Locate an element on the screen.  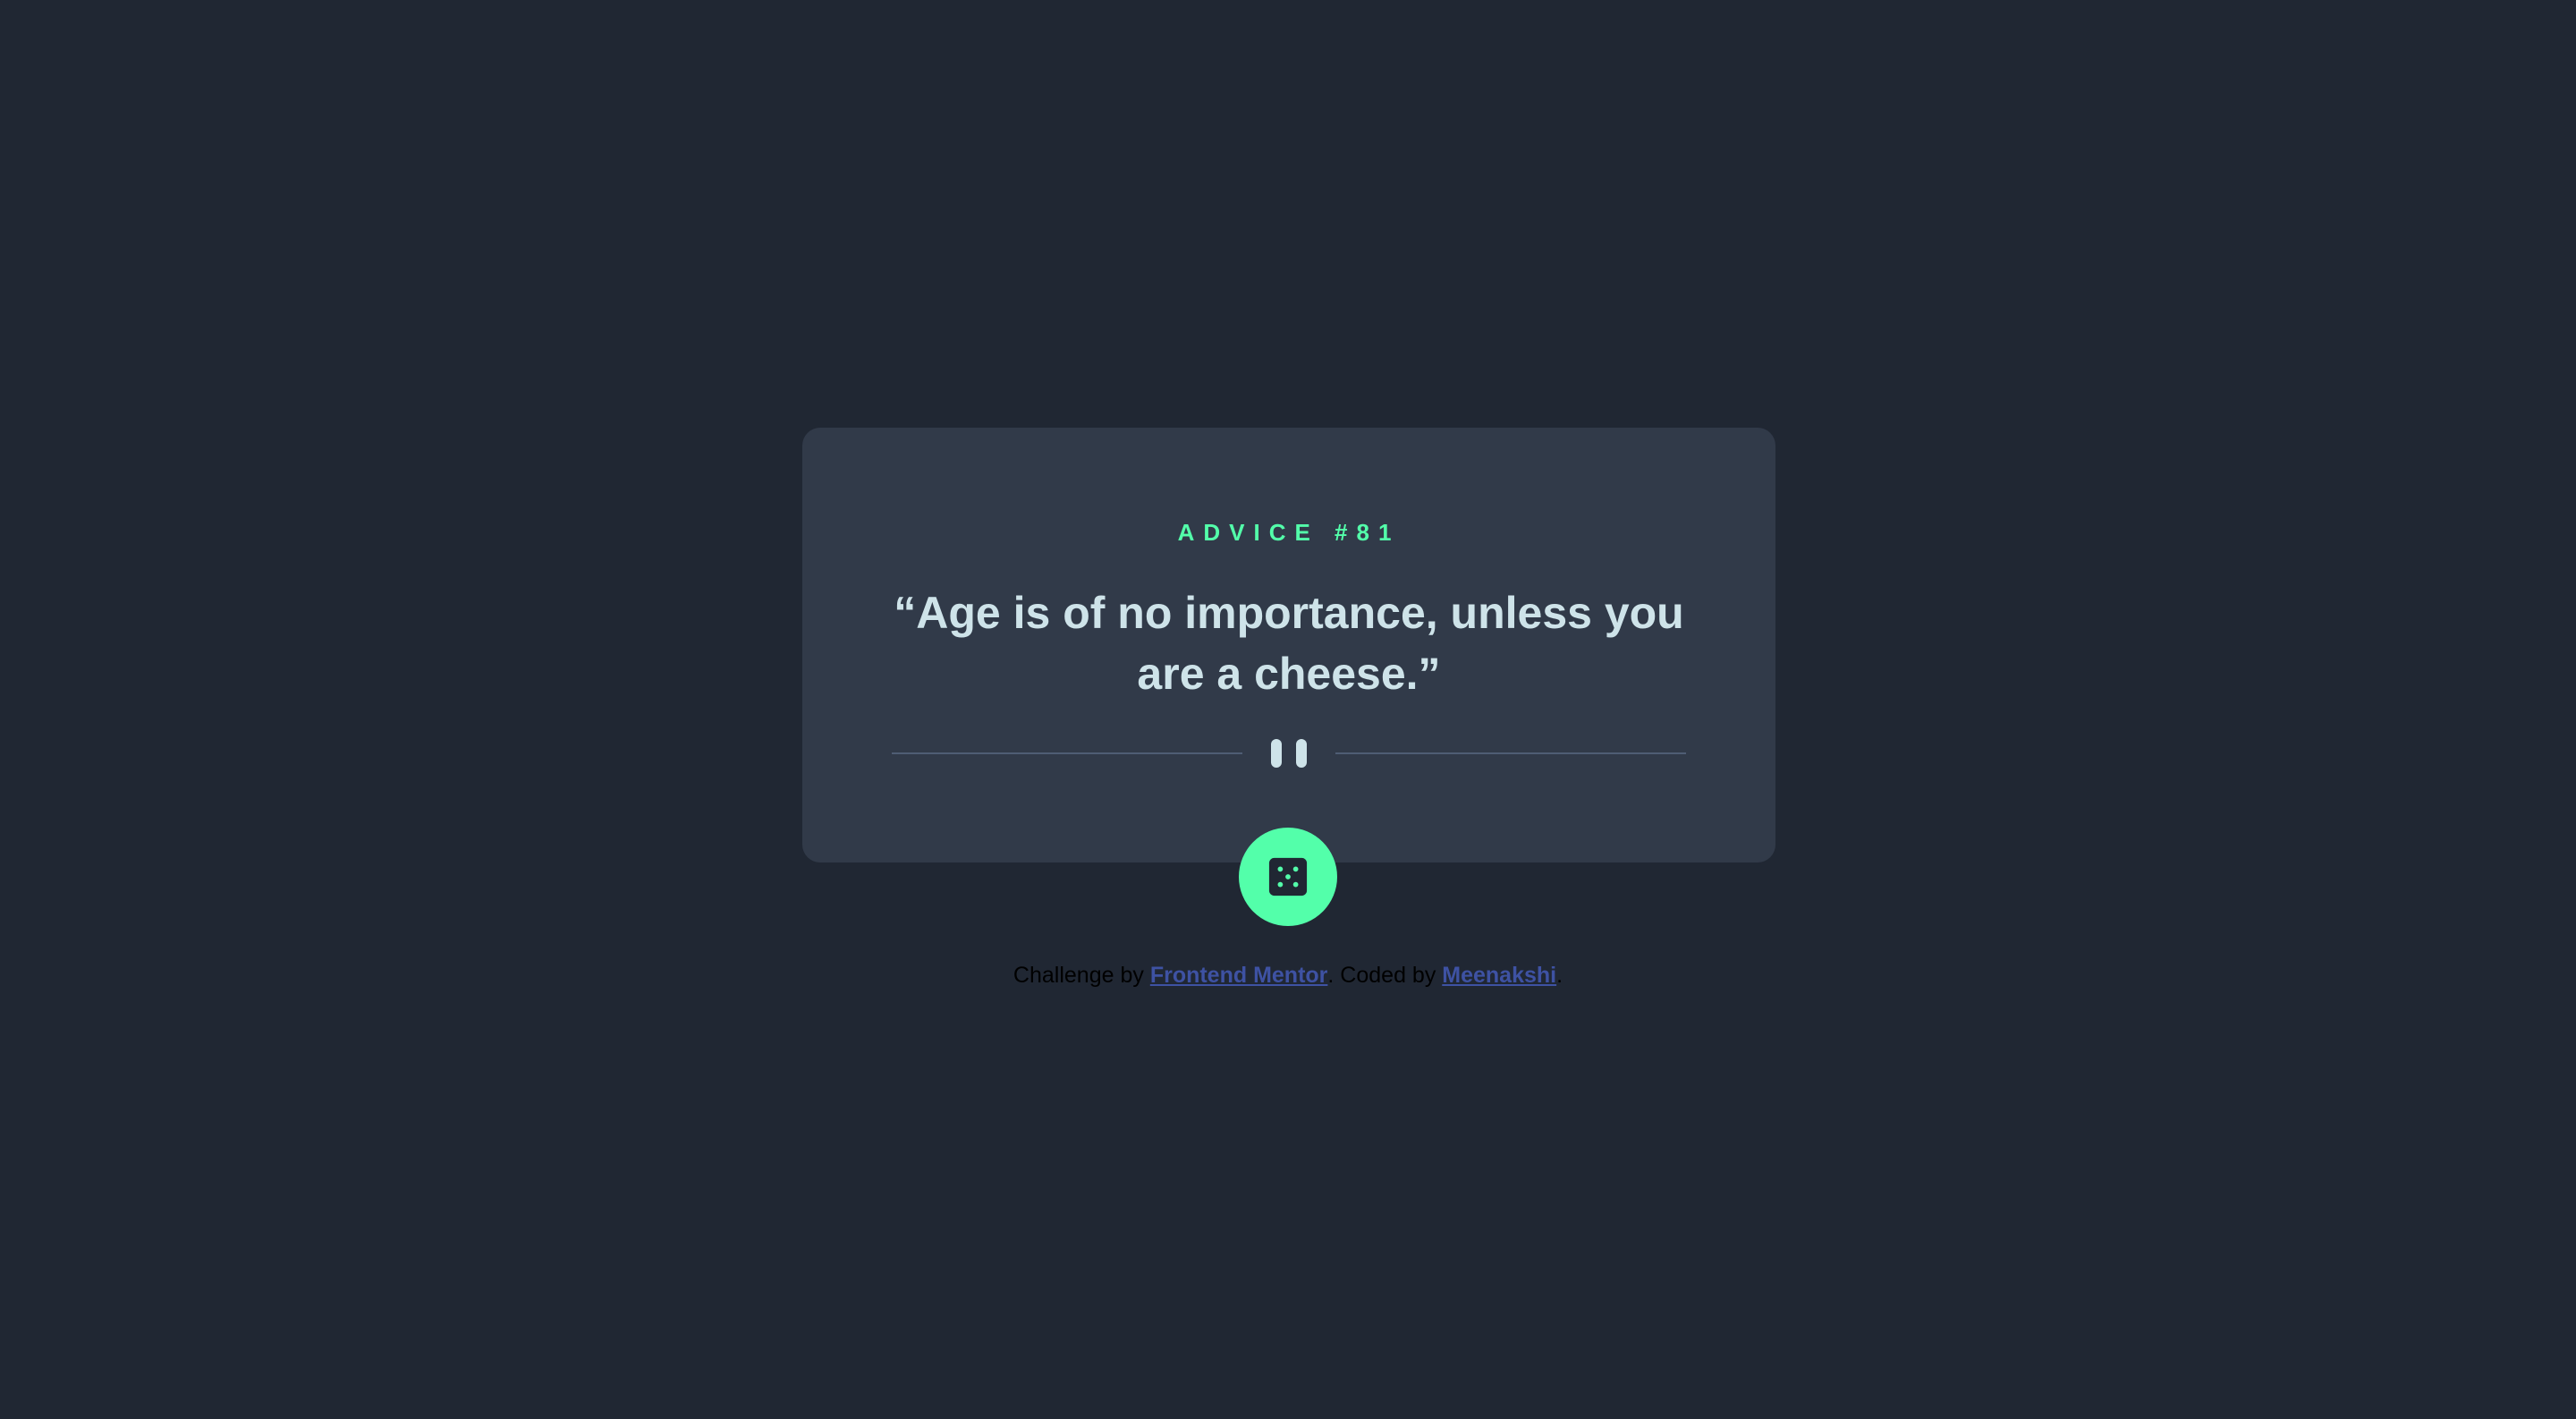
divider-line-left is located at coordinates (1067, 753).